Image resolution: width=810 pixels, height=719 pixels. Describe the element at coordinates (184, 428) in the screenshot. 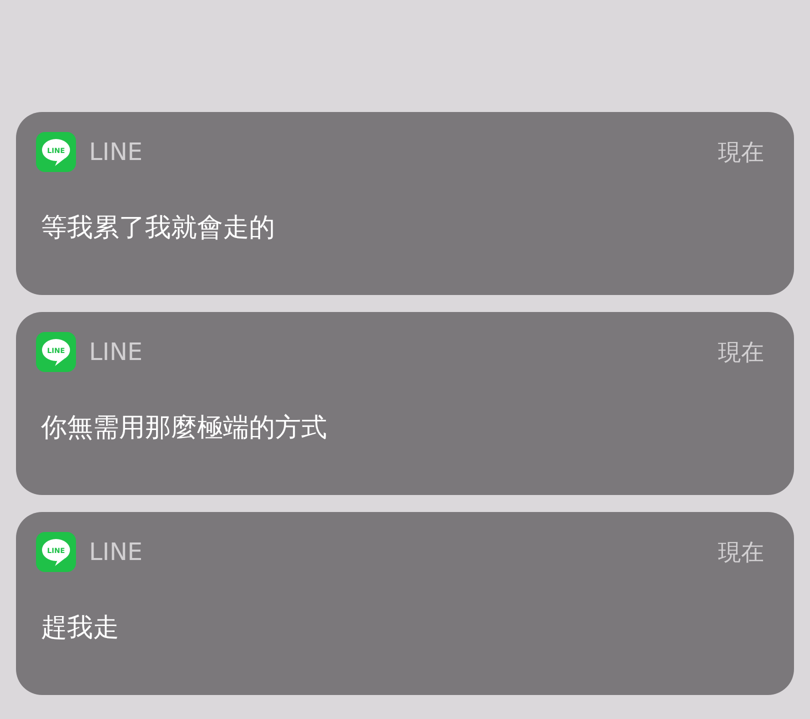

I see `notification-message: 你無需用那麼極端的方式` at that location.